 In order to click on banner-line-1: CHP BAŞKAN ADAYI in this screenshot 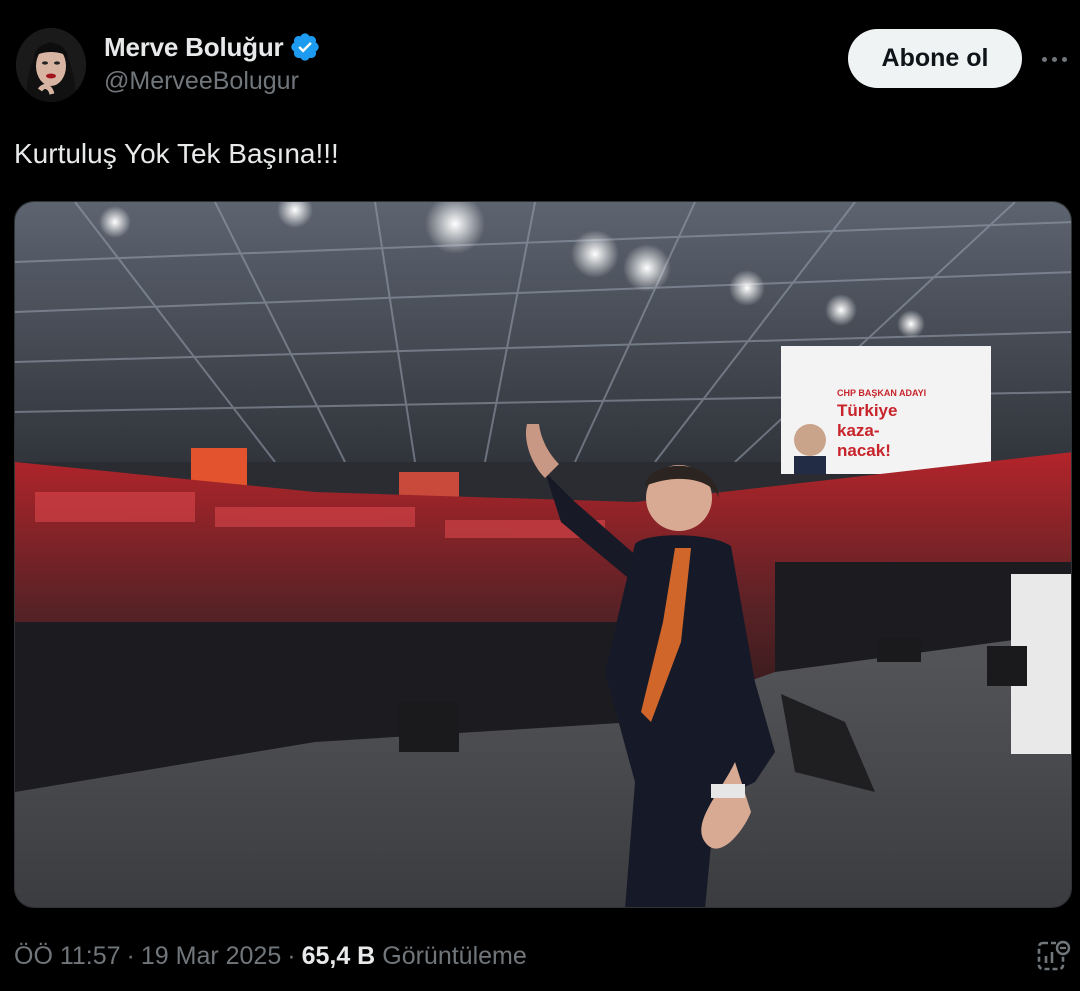, I will do `click(881, 393)`.